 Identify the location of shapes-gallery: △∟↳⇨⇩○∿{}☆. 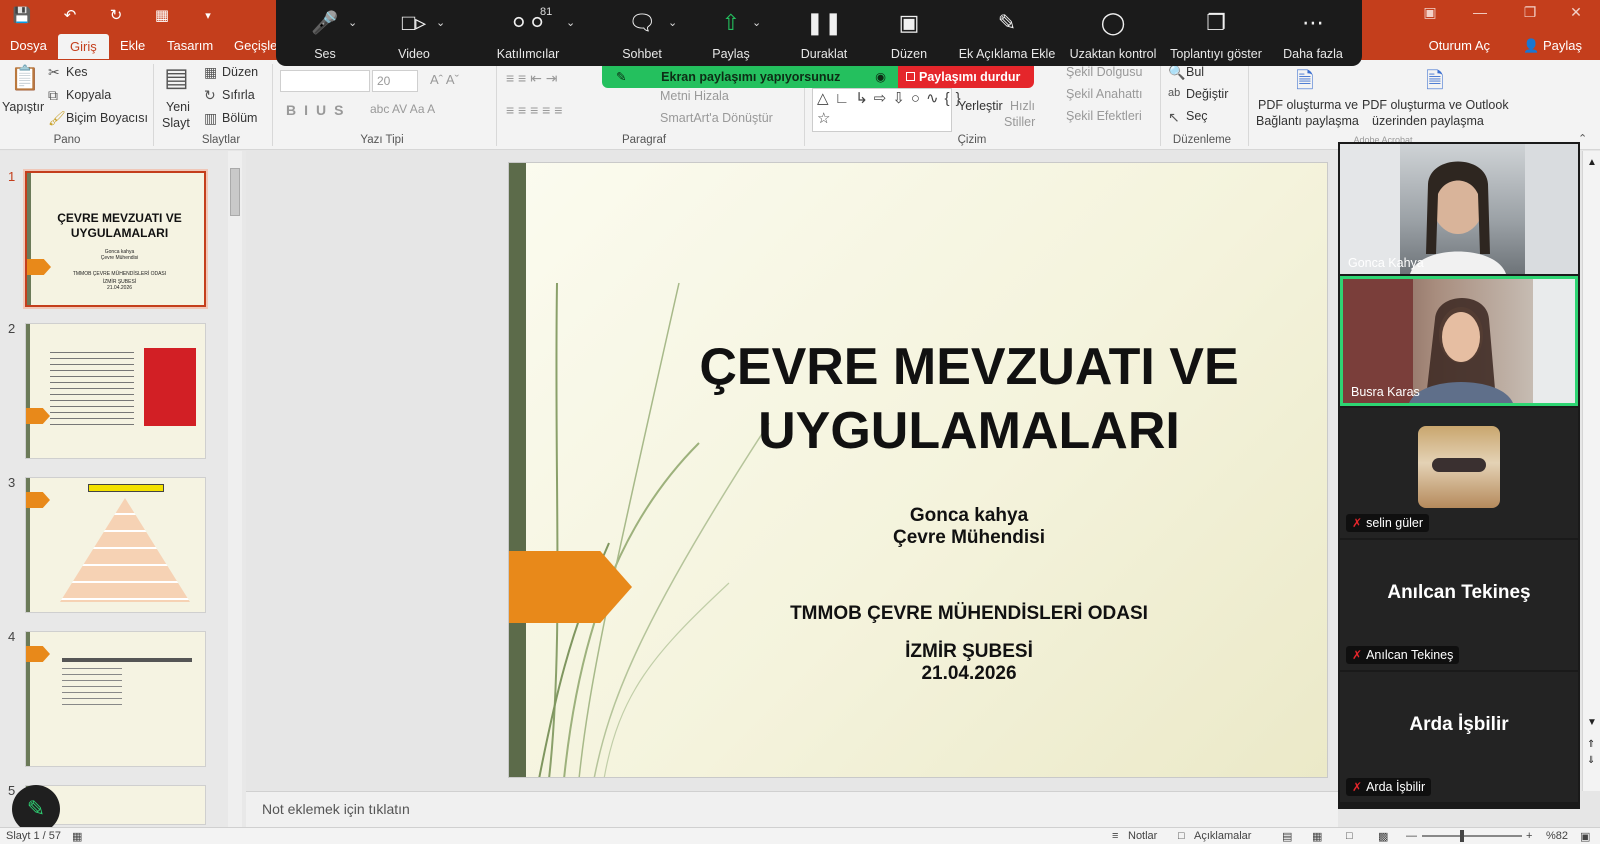
(886, 110).